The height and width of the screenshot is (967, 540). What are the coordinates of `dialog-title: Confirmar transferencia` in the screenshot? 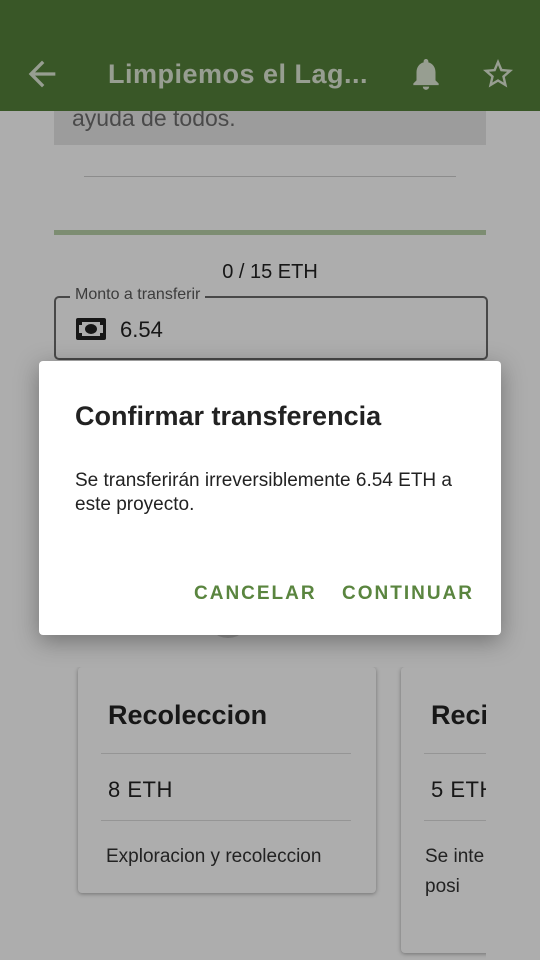 It's located at (228, 416).